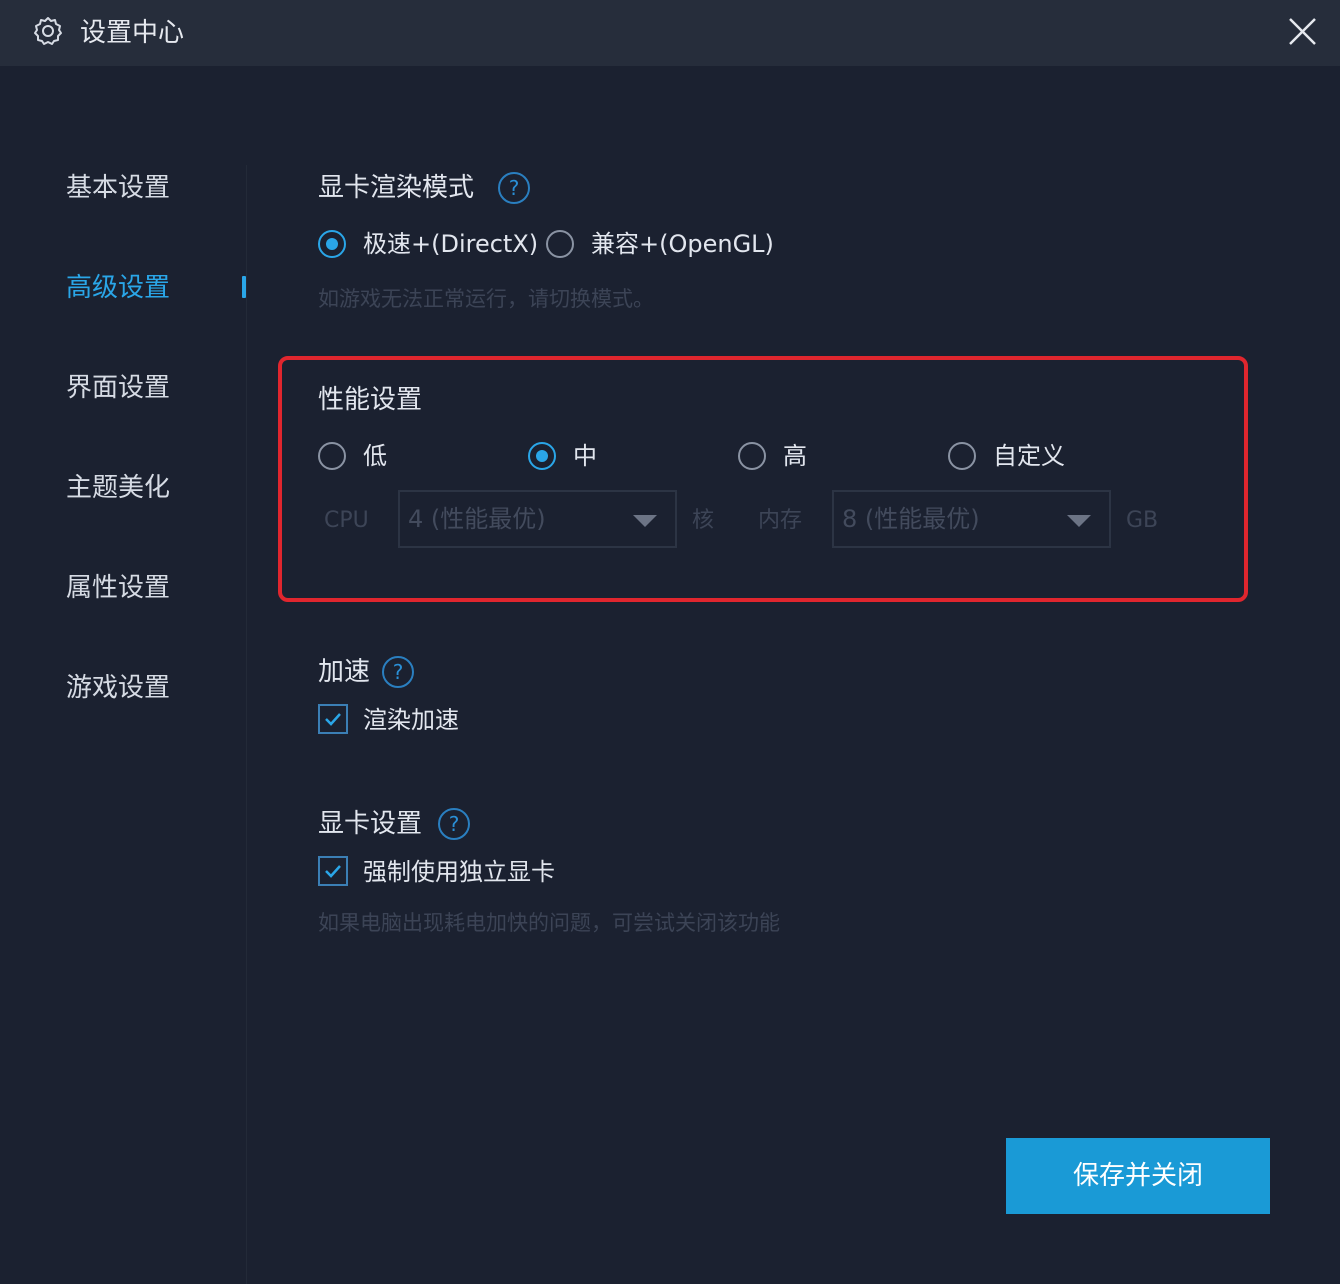 This screenshot has width=1340, height=1284. What do you see at coordinates (1029, 456) in the screenshot?
I see `performance-custom-label: 自定义` at bounding box center [1029, 456].